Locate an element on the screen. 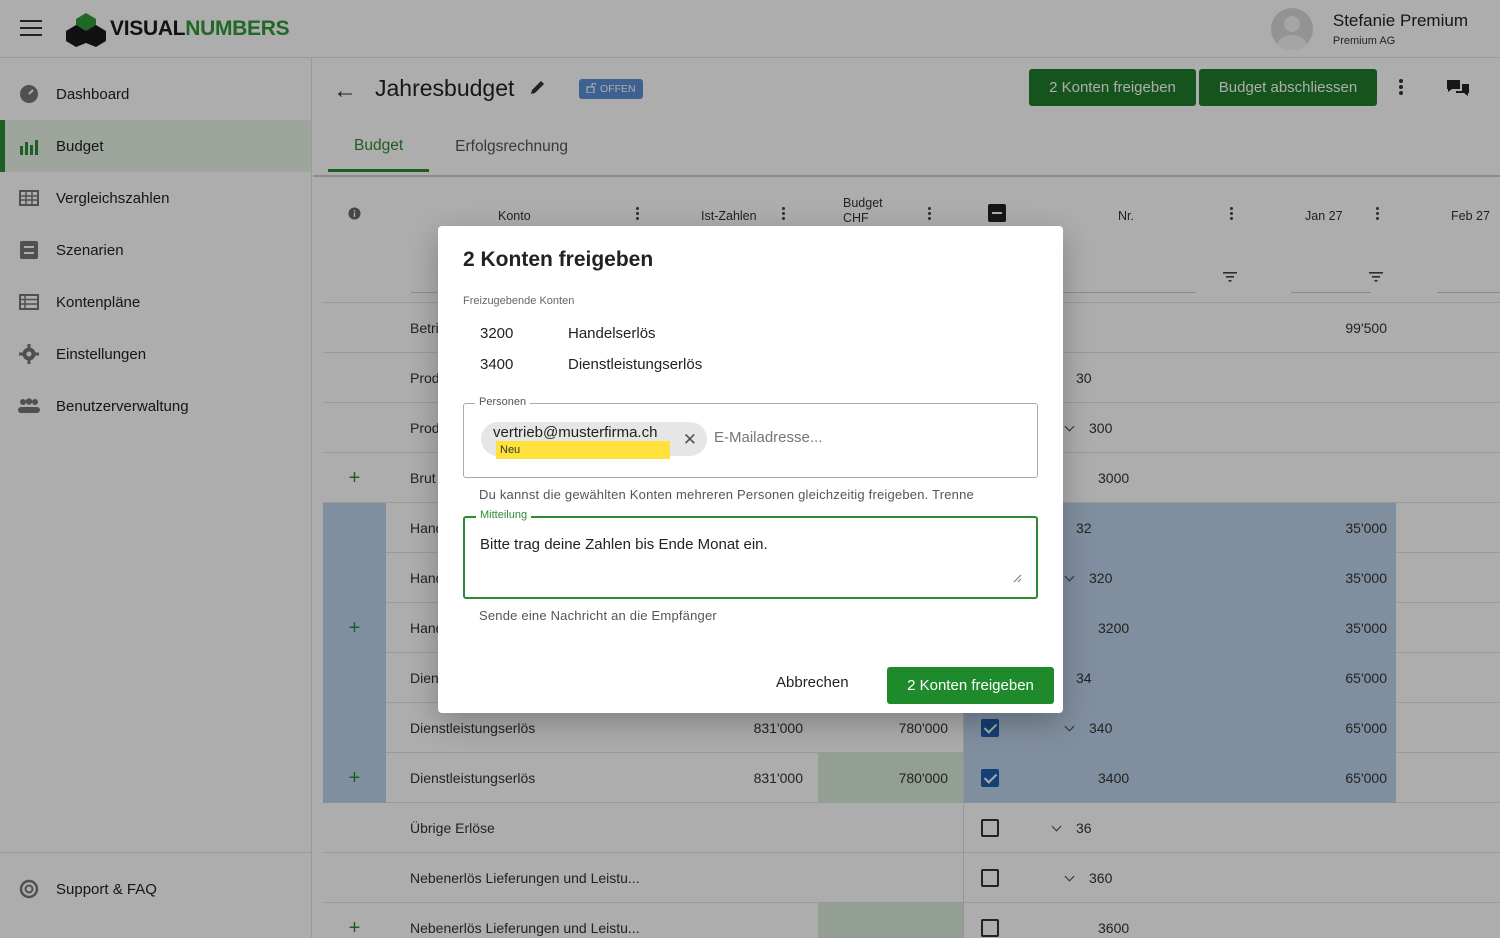  email-input is located at coordinates (864, 437).